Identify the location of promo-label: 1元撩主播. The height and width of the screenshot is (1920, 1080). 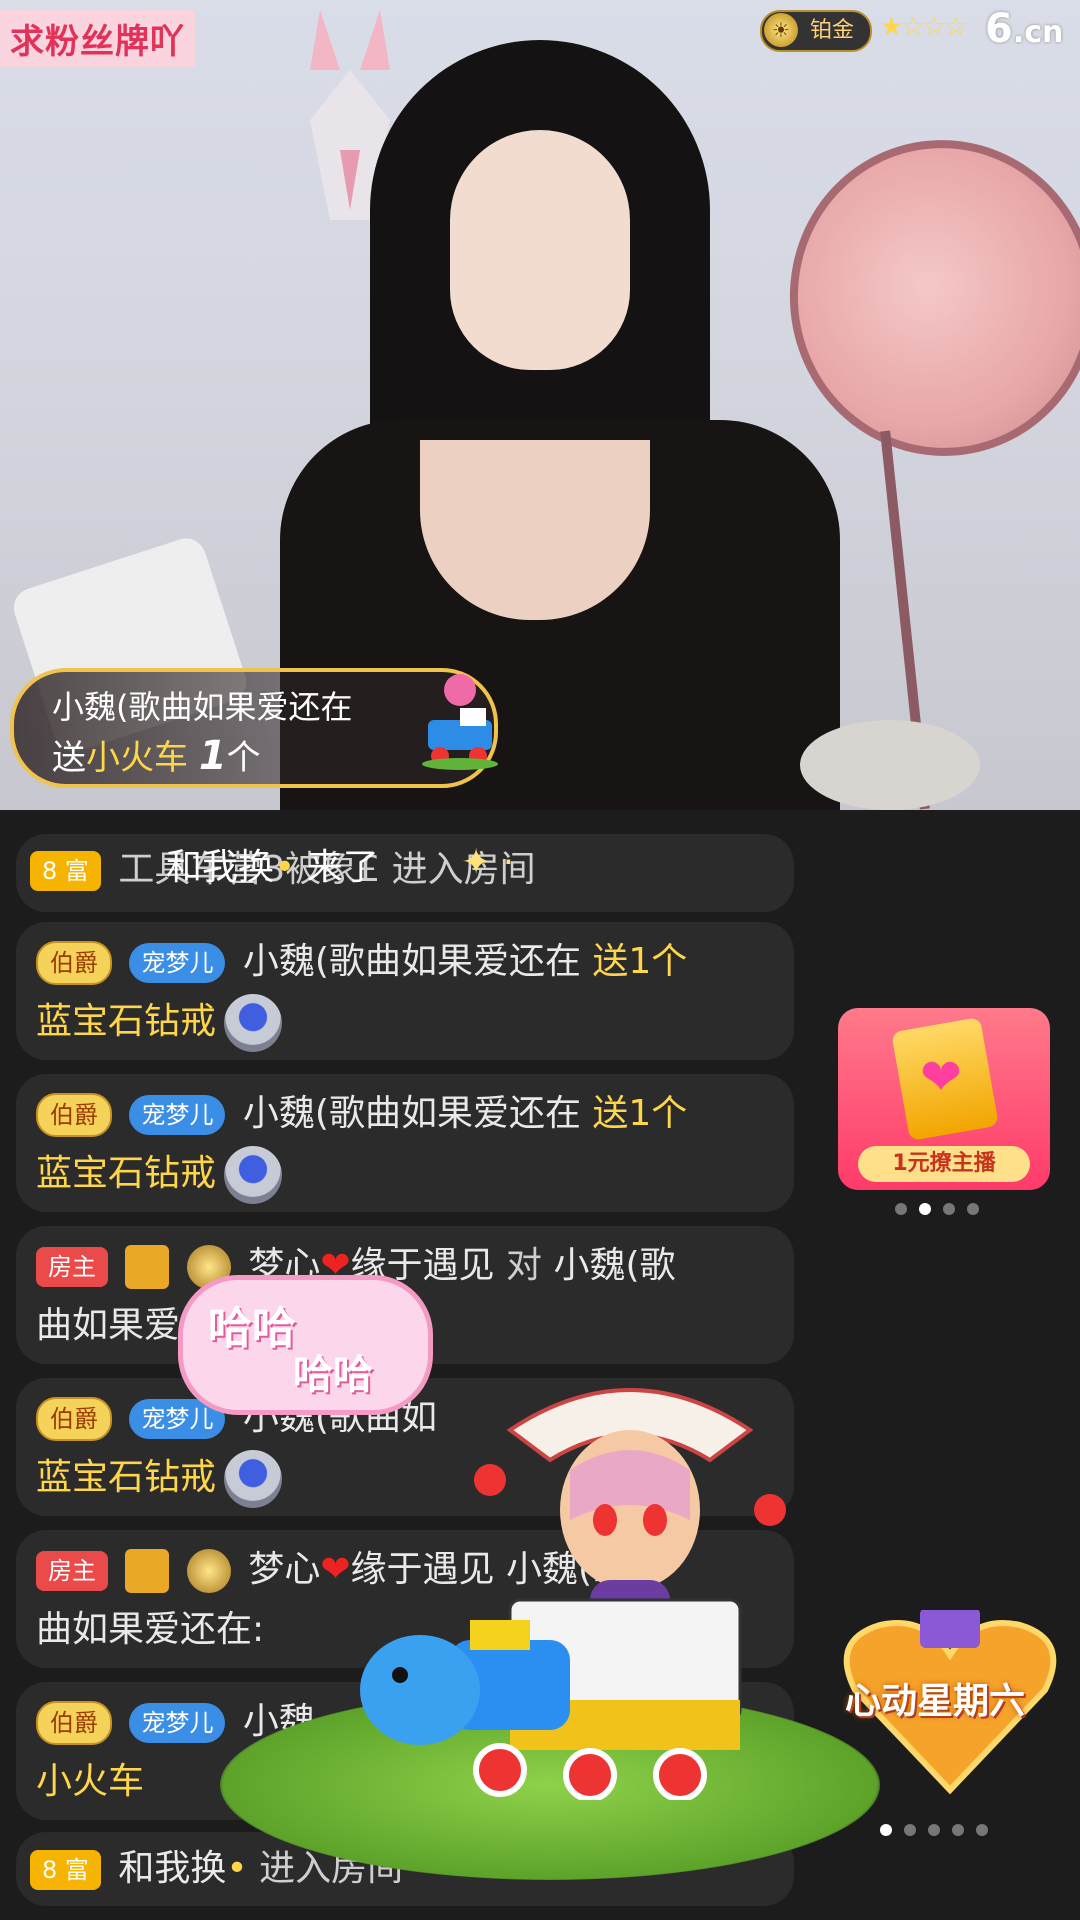
(944, 1164).